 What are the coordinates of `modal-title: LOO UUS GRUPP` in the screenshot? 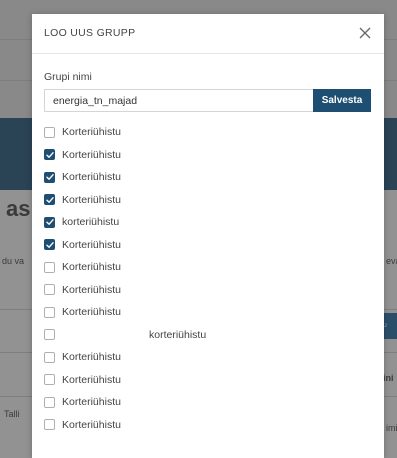 It's located at (90, 33).